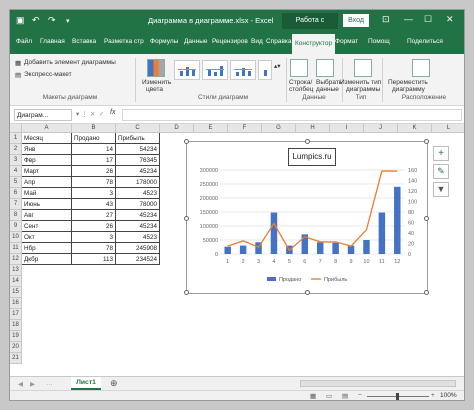 Image resolution: width=474 pixels, height=410 pixels. I want to click on table-cell: 245908, so click(138, 248).